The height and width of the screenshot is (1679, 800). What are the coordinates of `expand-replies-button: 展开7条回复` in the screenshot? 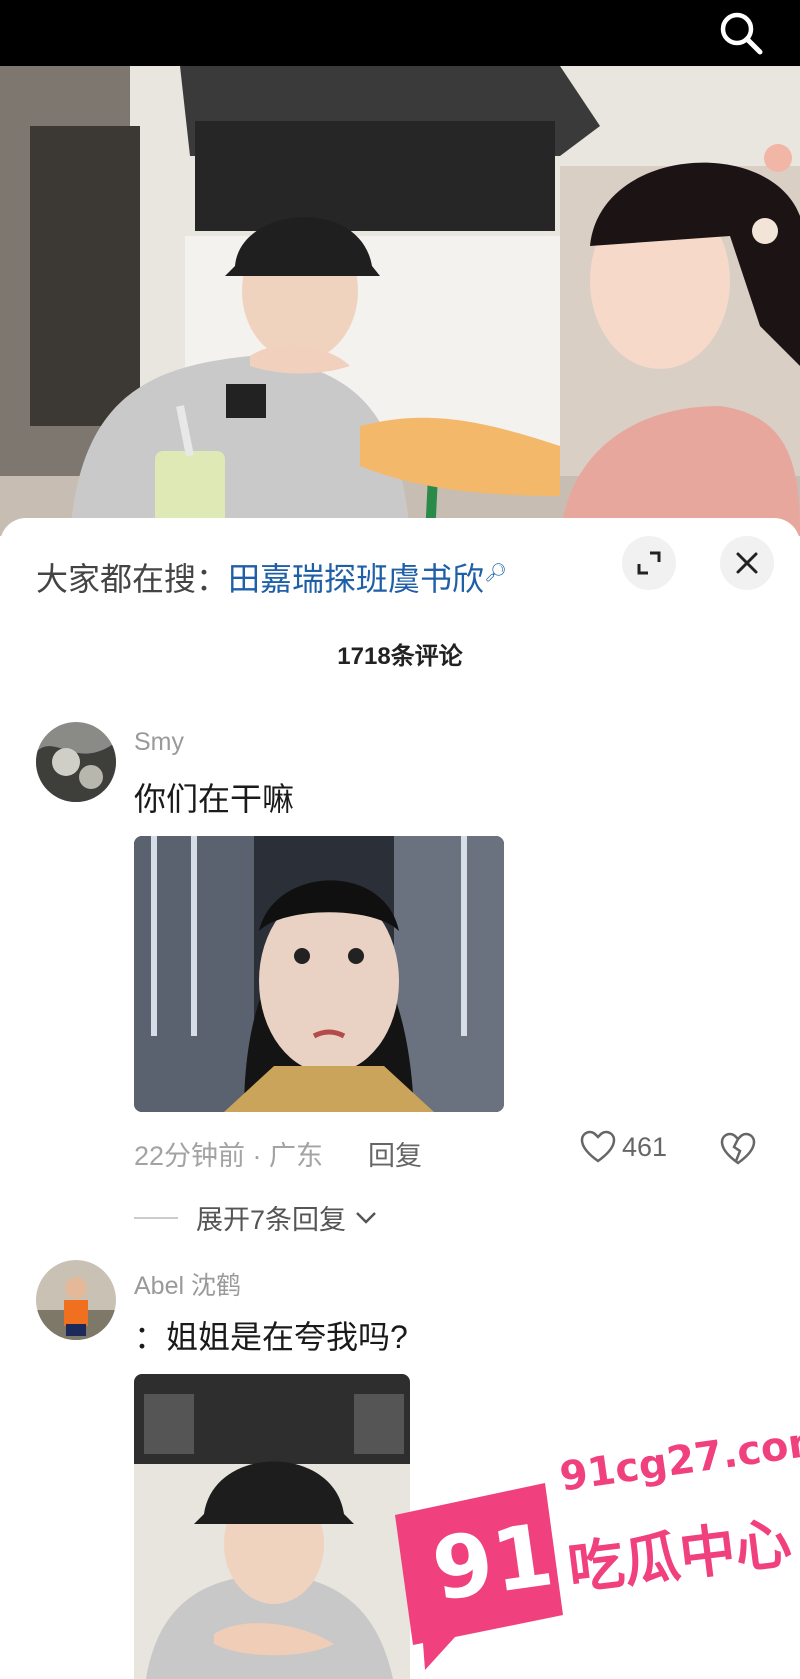 It's located at (256, 1217).